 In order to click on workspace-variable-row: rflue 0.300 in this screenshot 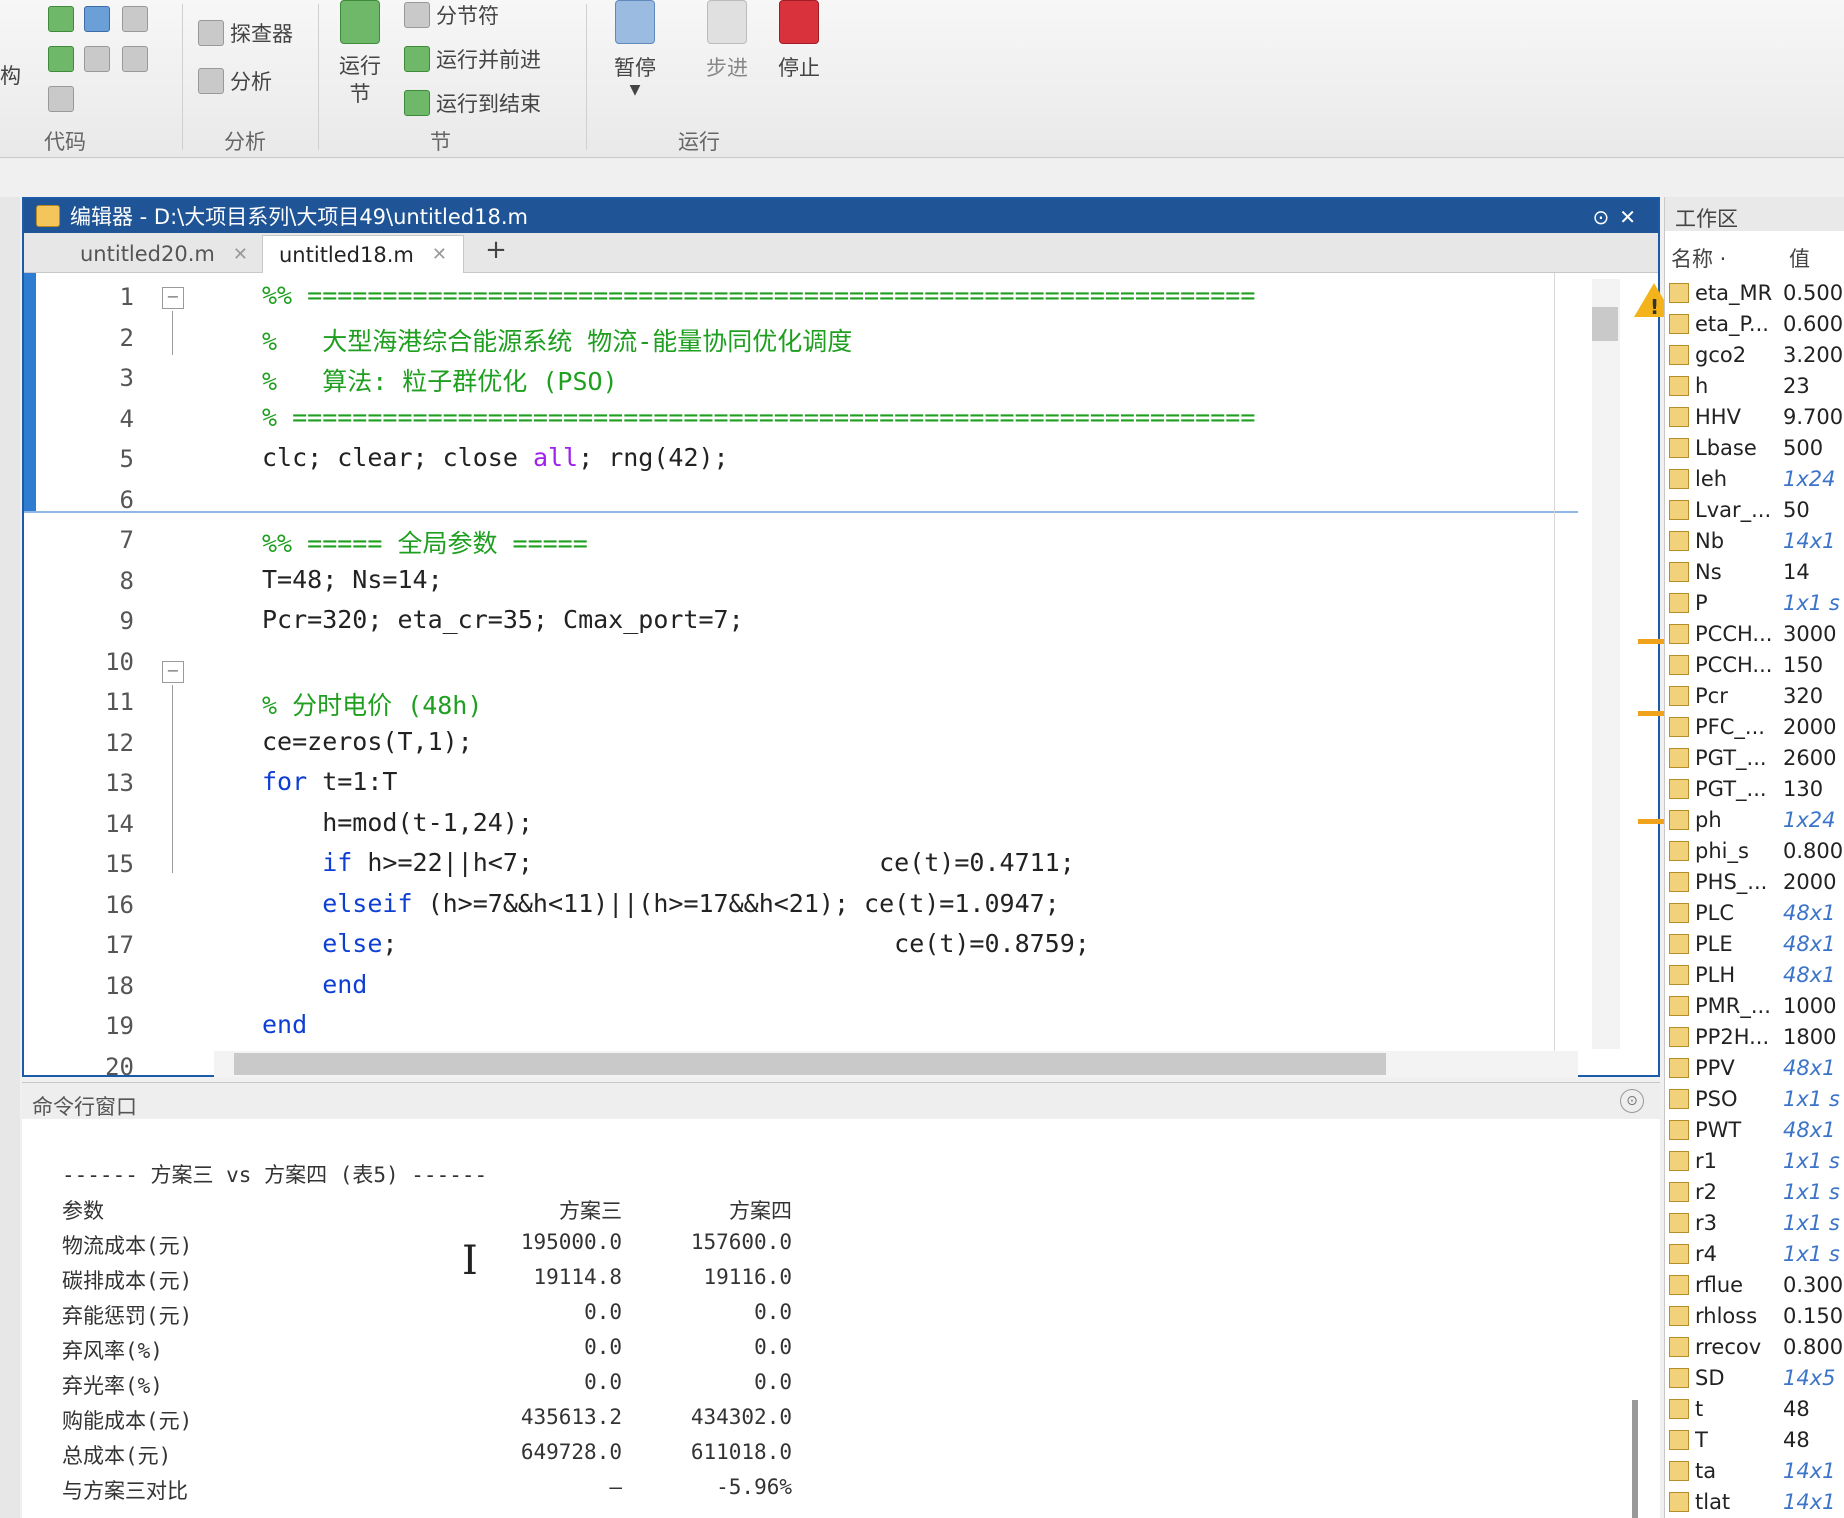, I will do `click(1754, 1284)`.